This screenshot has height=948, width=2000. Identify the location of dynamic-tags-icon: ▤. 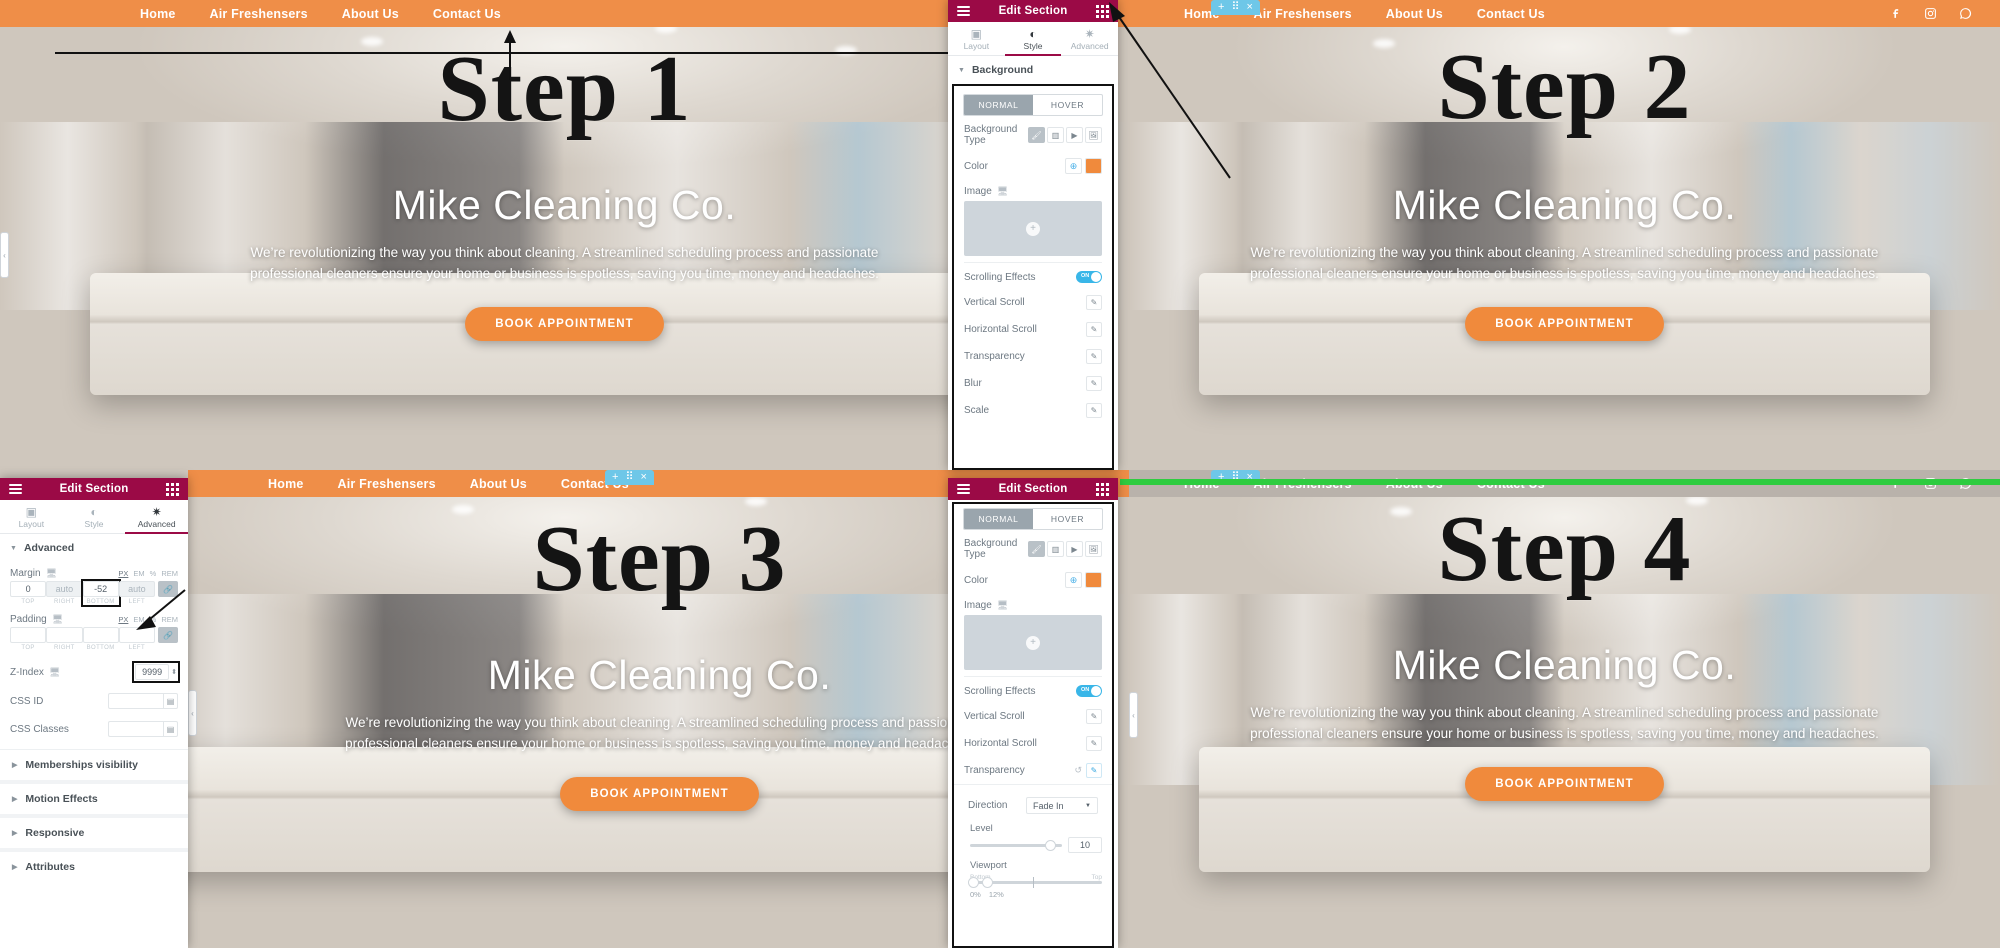
(170, 729).